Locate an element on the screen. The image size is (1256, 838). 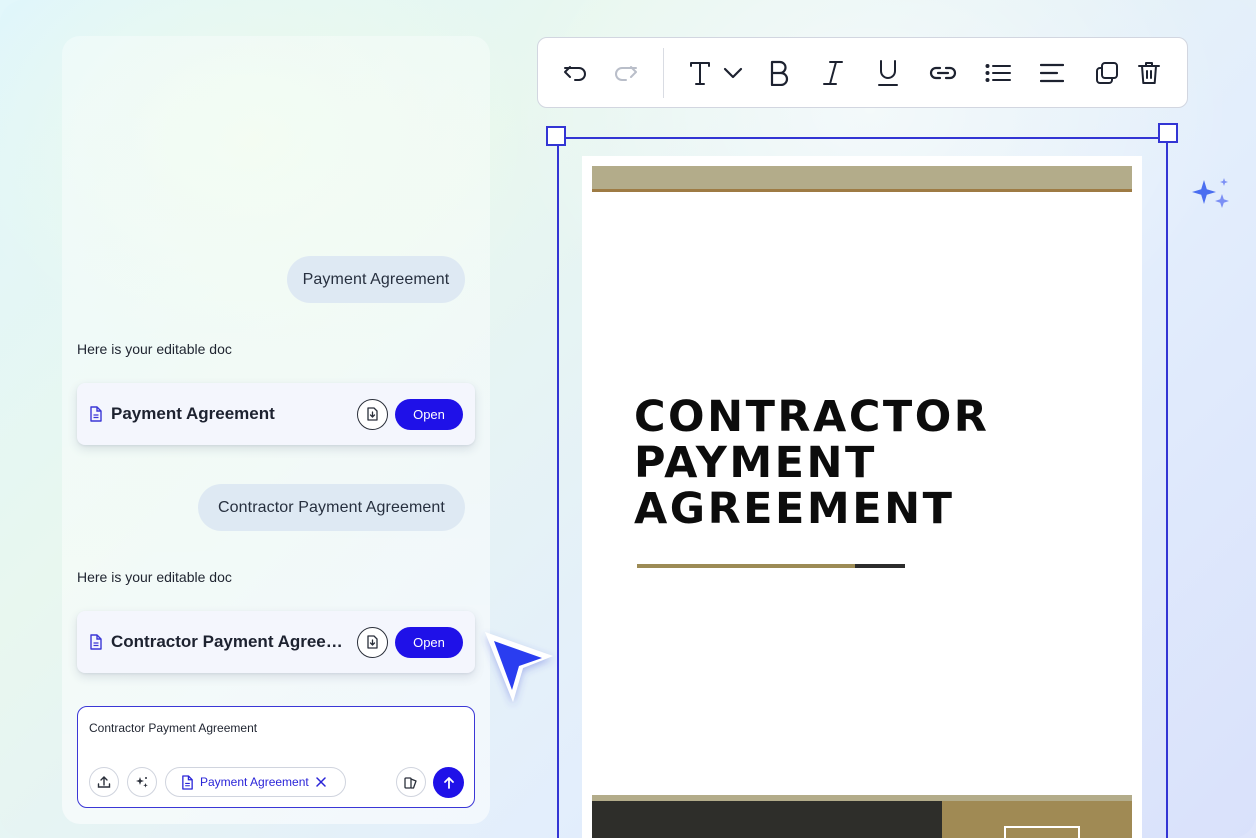
resize-handle-top-left is located at coordinates (556, 136).